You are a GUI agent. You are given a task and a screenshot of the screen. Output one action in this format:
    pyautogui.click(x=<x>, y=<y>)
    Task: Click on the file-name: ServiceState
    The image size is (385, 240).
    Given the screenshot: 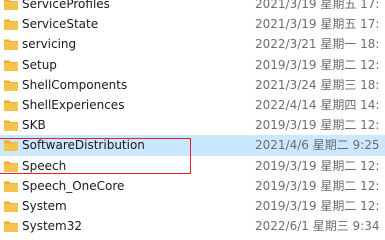 What is the action you would take?
    pyautogui.click(x=60, y=24)
    